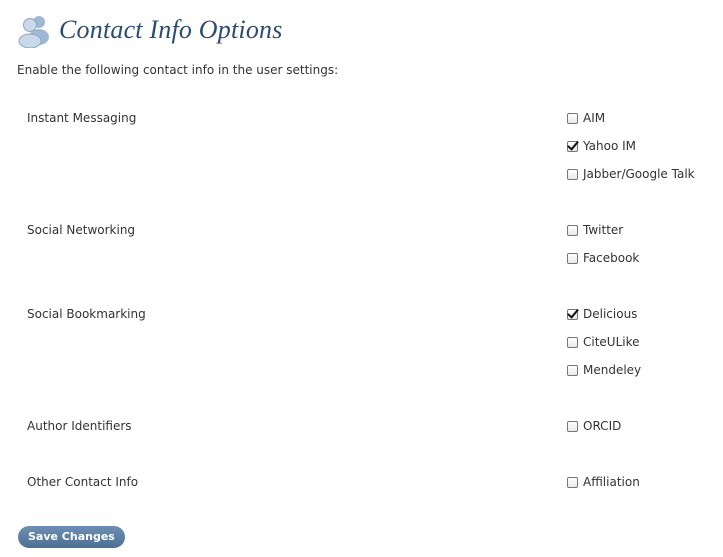 The image size is (723, 557). Describe the element at coordinates (610, 314) in the screenshot. I see `option-label: Delicious` at that location.